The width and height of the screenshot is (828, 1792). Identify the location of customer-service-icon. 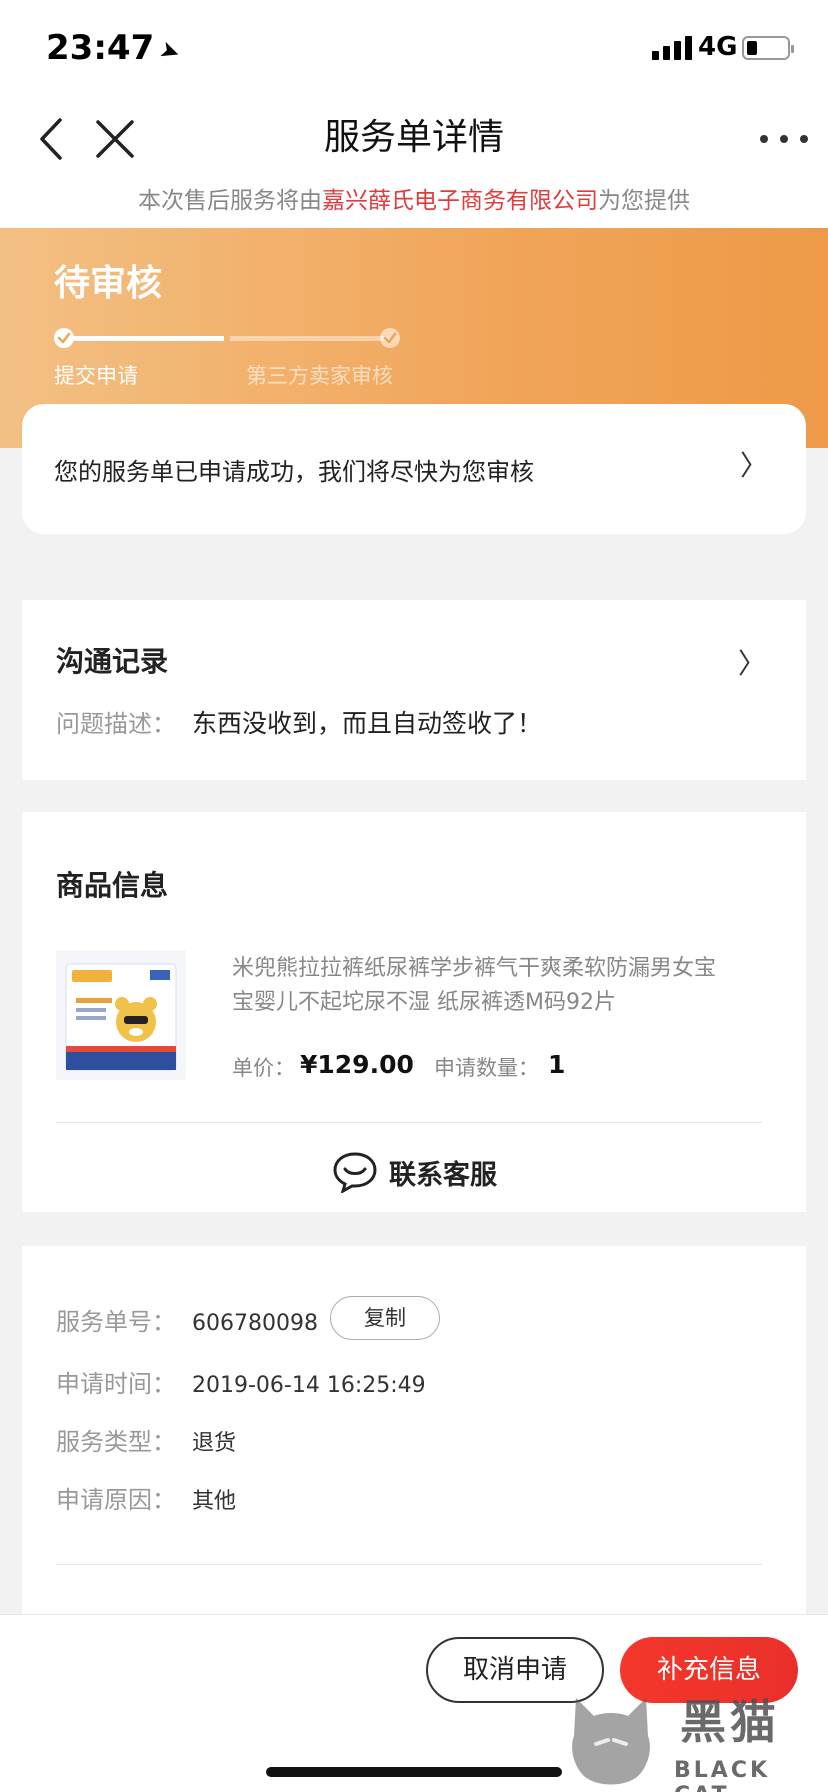
(355, 1172).